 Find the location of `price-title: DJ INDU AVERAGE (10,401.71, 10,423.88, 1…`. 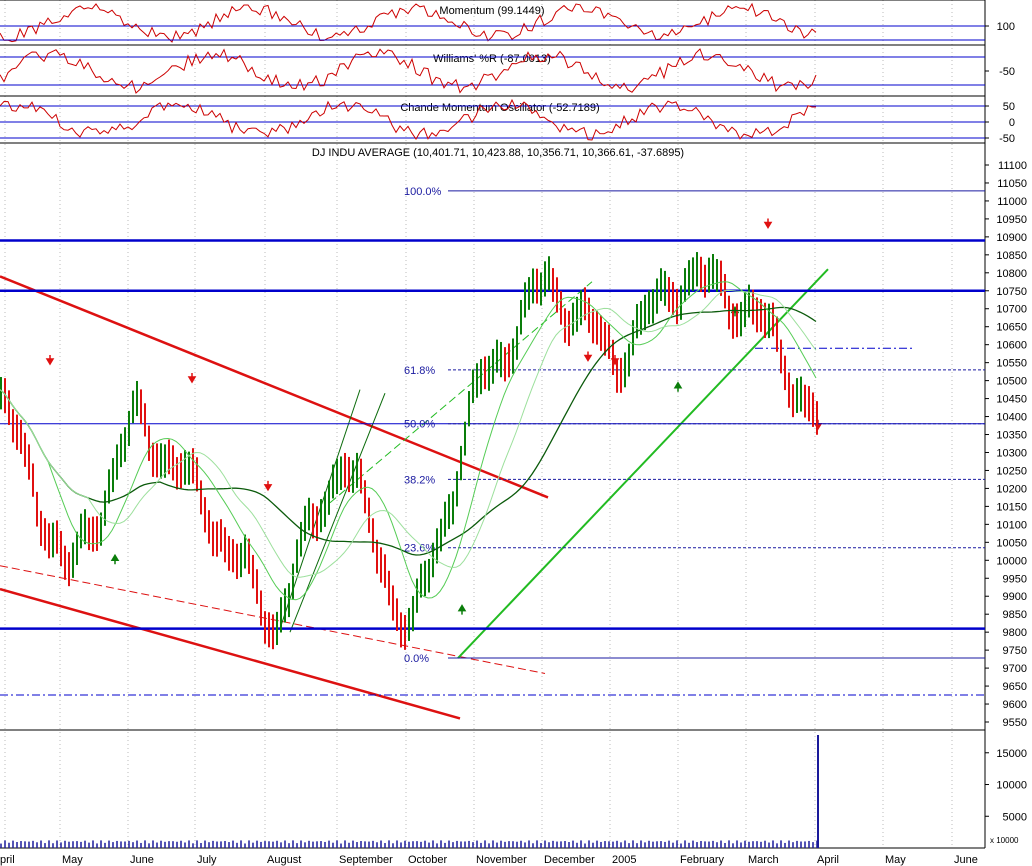

price-title: DJ INDU AVERAGE (10,401.71, 10,423.88, 1… is located at coordinates (498, 153).